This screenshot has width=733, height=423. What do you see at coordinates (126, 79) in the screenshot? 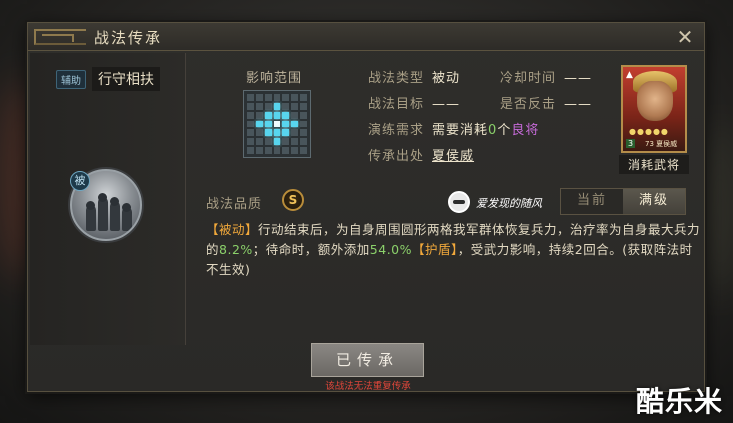
I see `skill-name: 行守相扶` at bounding box center [126, 79].